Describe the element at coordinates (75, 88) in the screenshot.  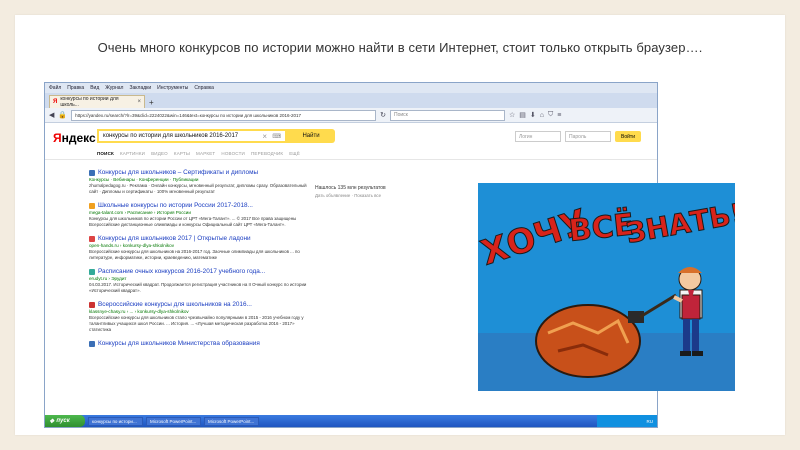
I see `menu-edit: Правка` at that location.